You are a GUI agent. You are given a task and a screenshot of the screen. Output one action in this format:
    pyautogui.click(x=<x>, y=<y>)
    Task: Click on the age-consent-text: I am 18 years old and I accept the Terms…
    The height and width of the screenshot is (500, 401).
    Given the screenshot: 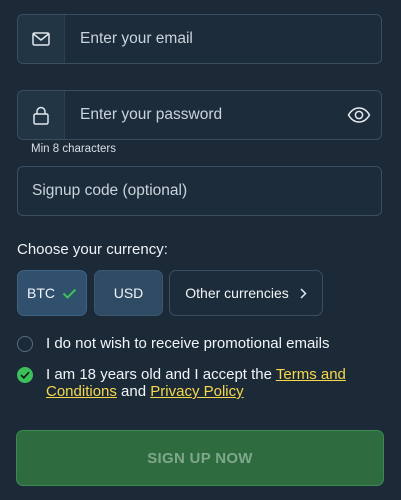 What is the action you would take?
    pyautogui.click(x=201, y=383)
    